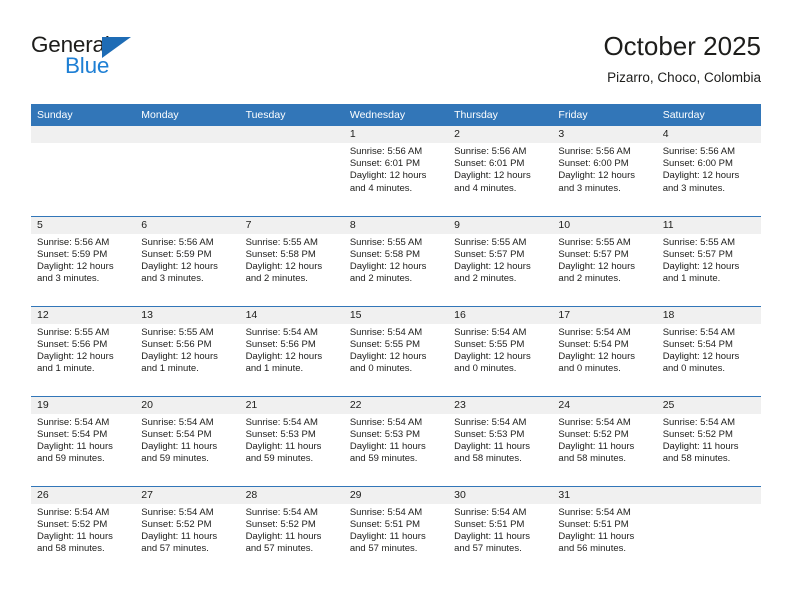 Image resolution: width=792 pixels, height=612 pixels. What do you see at coordinates (83, 225) in the screenshot?
I see `day-number: 5` at bounding box center [83, 225].